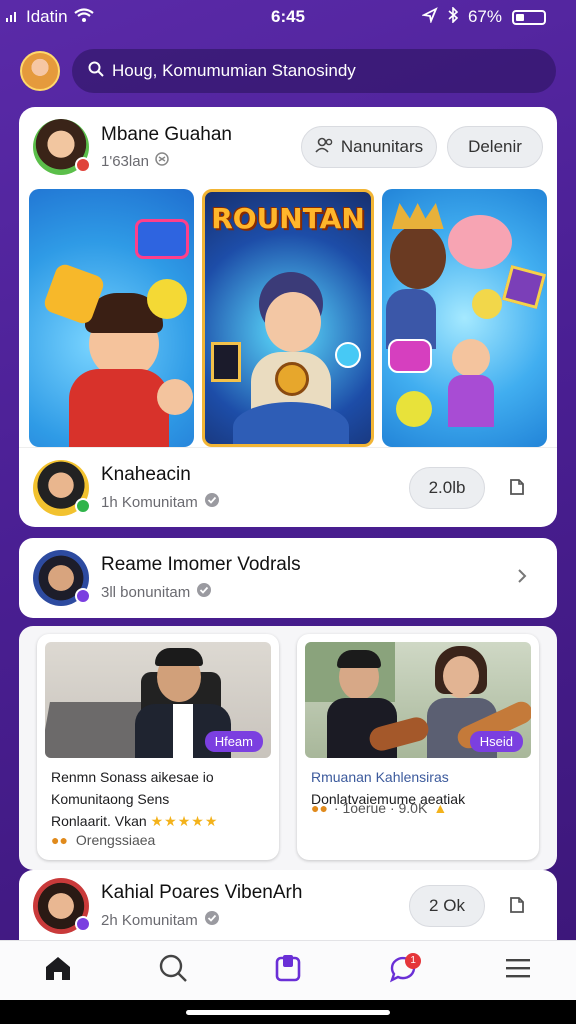 The width and height of the screenshot is (576, 1024). What do you see at coordinates (162, 161) in the screenshot?
I see `globe-icon` at bounding box center [162, 161].